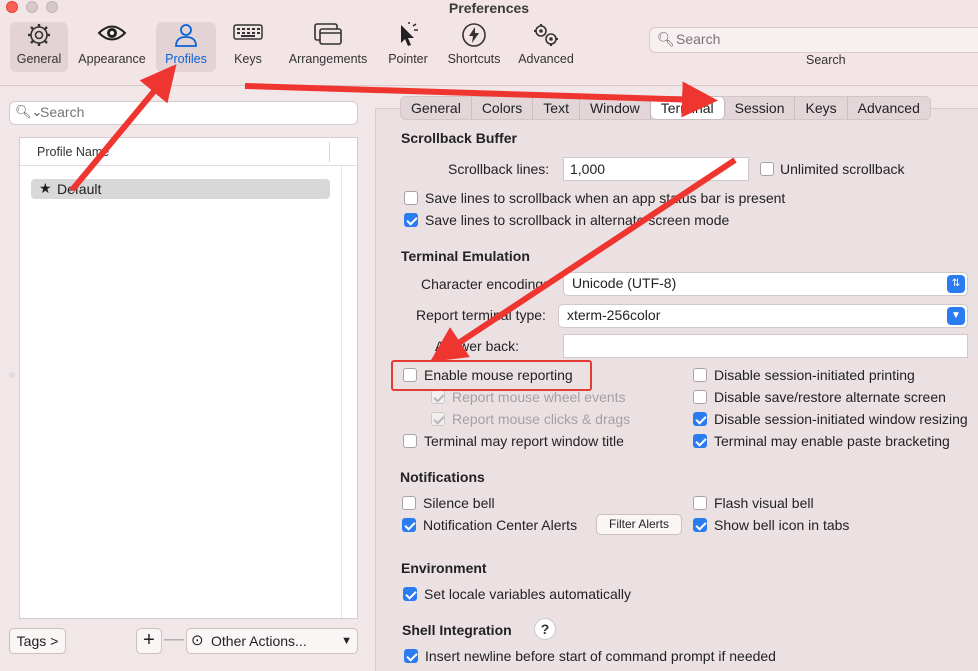 This screenshot has height=671, width=978. Describe the element at coordinates (186, 37) in the screenshot. I see `person-icon` at that location.